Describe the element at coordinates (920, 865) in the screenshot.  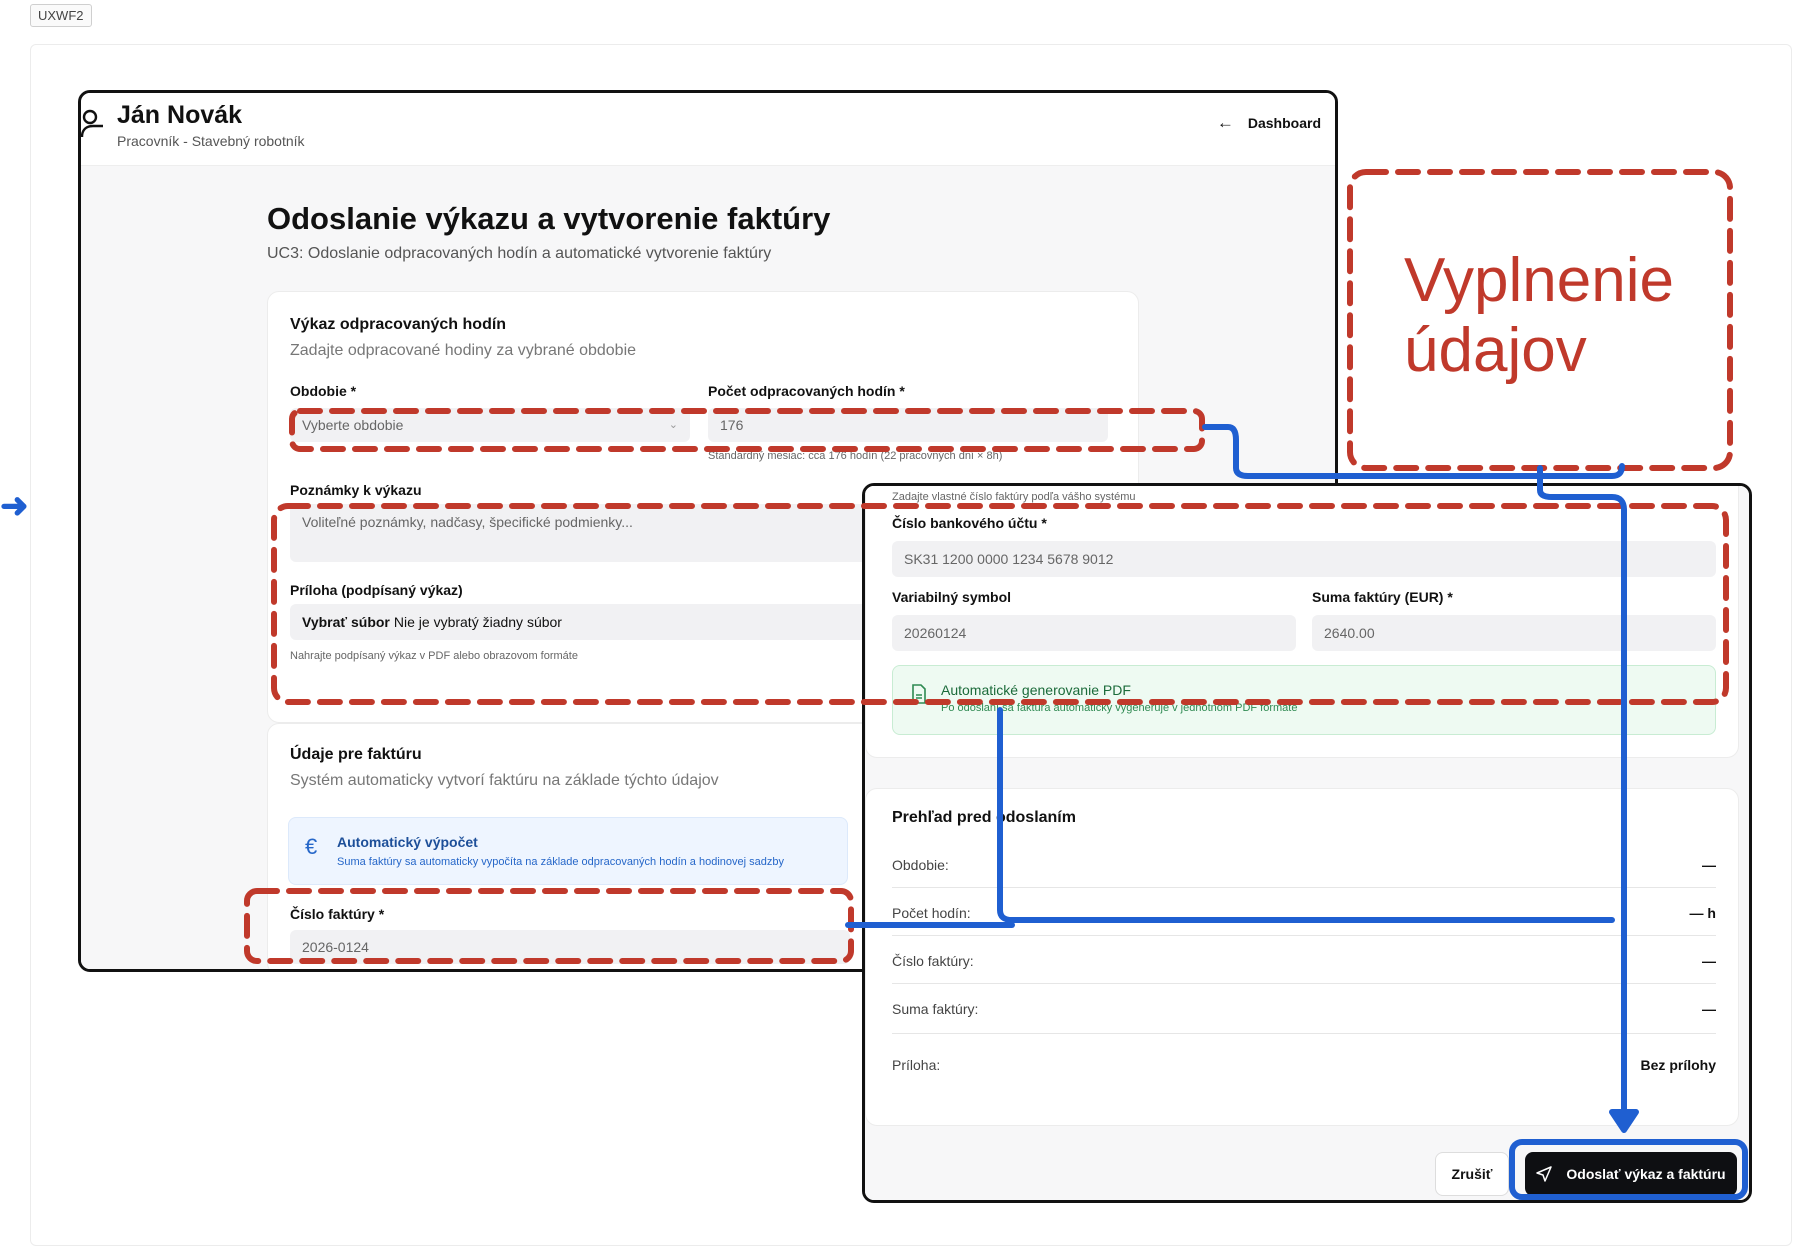
I see `review-label-period: Obdobie:` at that location.